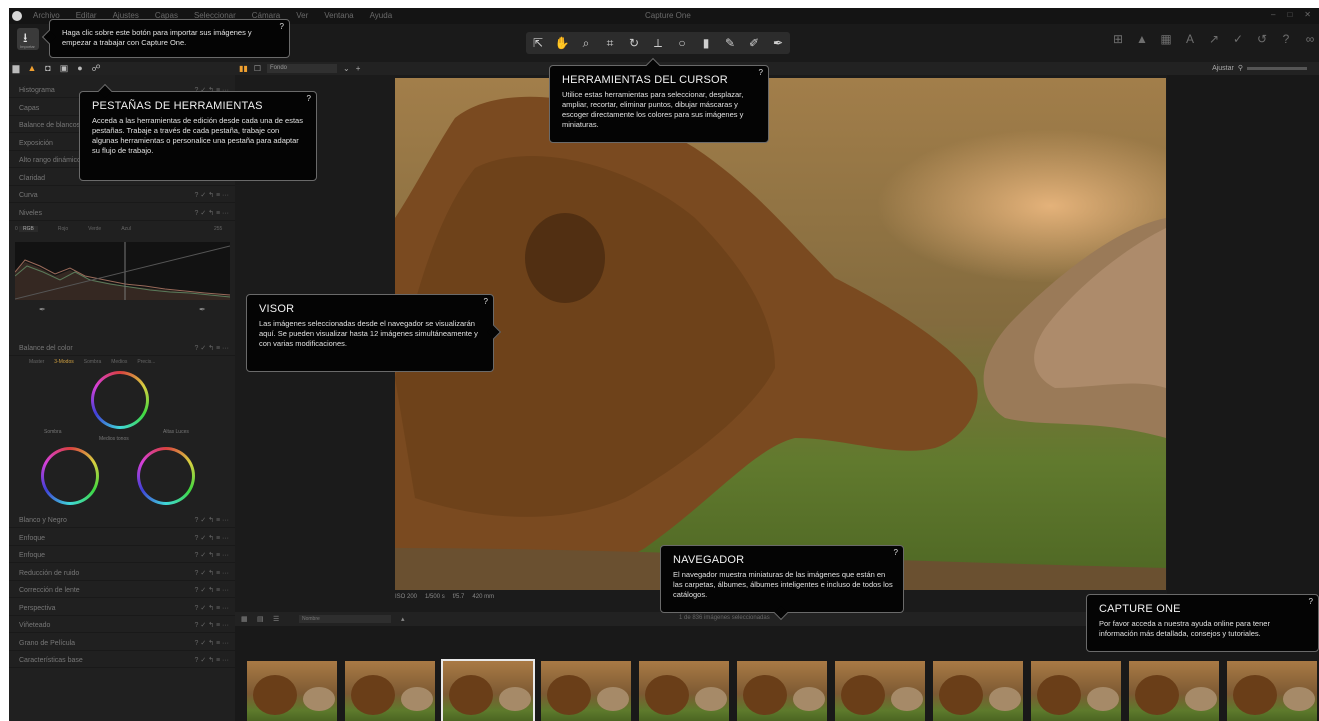 Image resolution: width=1319 pixels, height=721 pixels. Describe the element at coordinates (562, 43) in the screenshot. I see `pan-hand-icon: ✋` at that location.